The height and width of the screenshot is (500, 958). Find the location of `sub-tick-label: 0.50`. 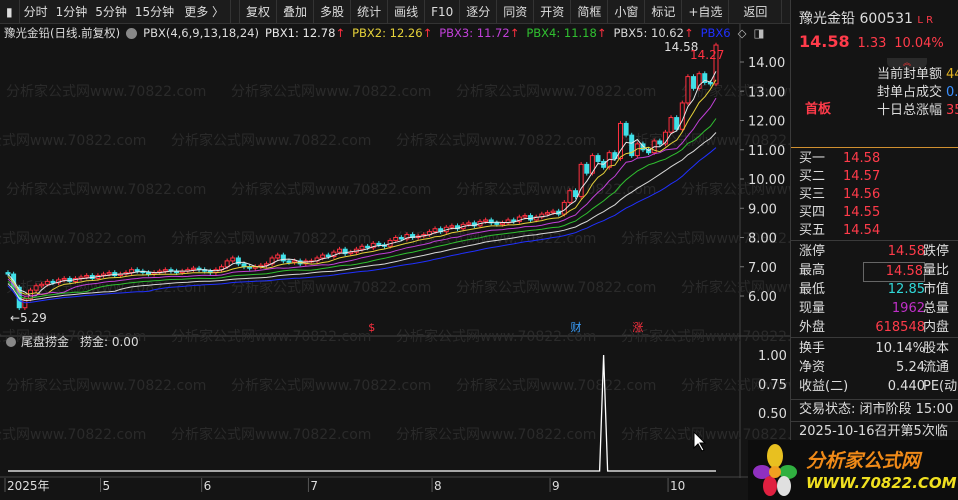

sub-tick-label: 0.50 is located at coordinates (772, 414).